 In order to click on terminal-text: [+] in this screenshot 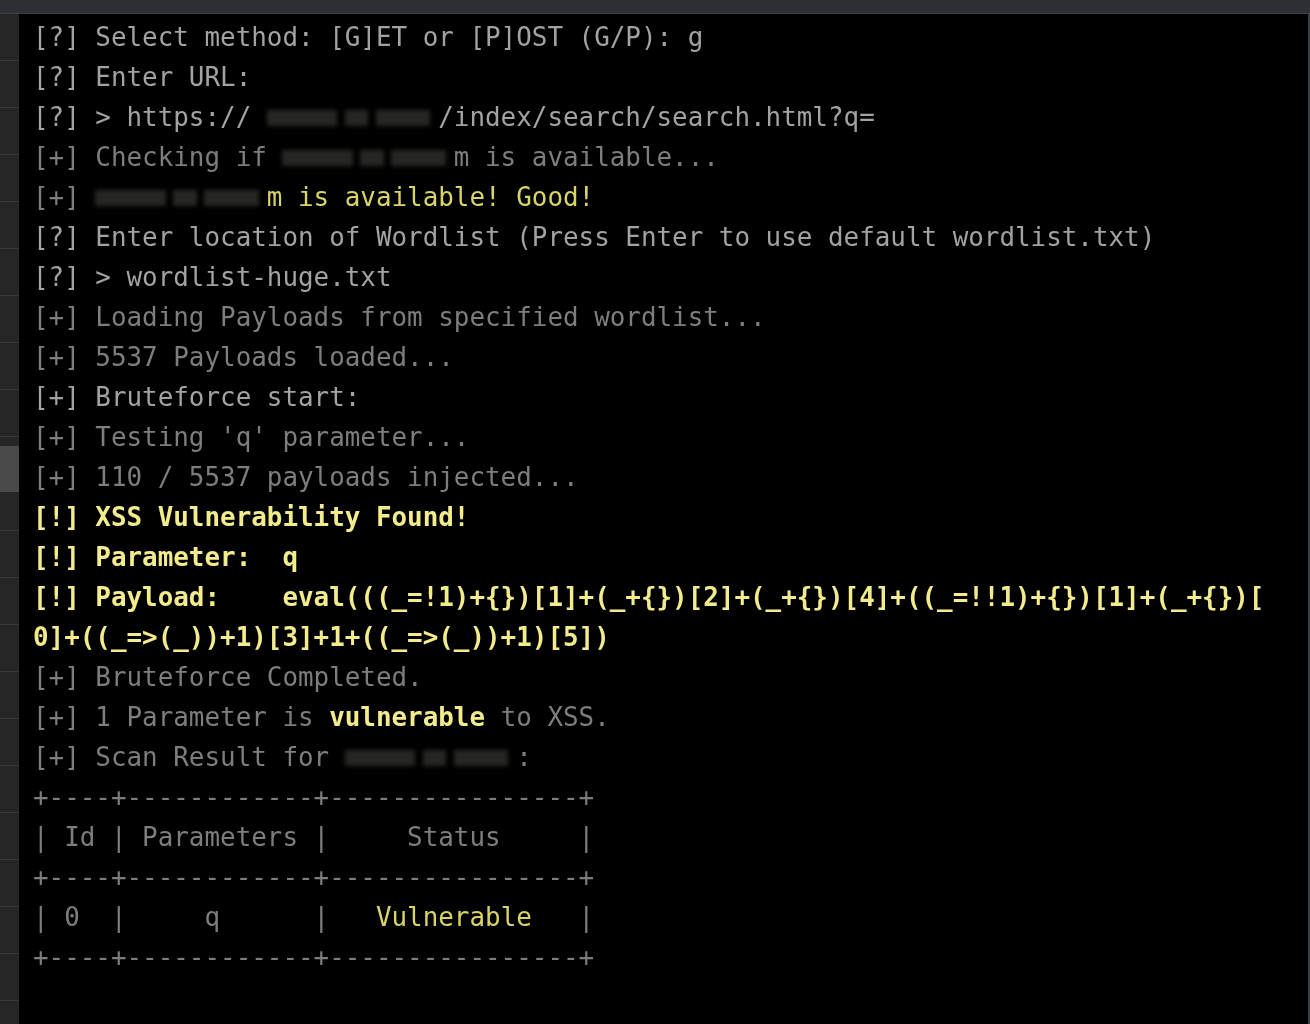, I will do `click(57, 198)`.